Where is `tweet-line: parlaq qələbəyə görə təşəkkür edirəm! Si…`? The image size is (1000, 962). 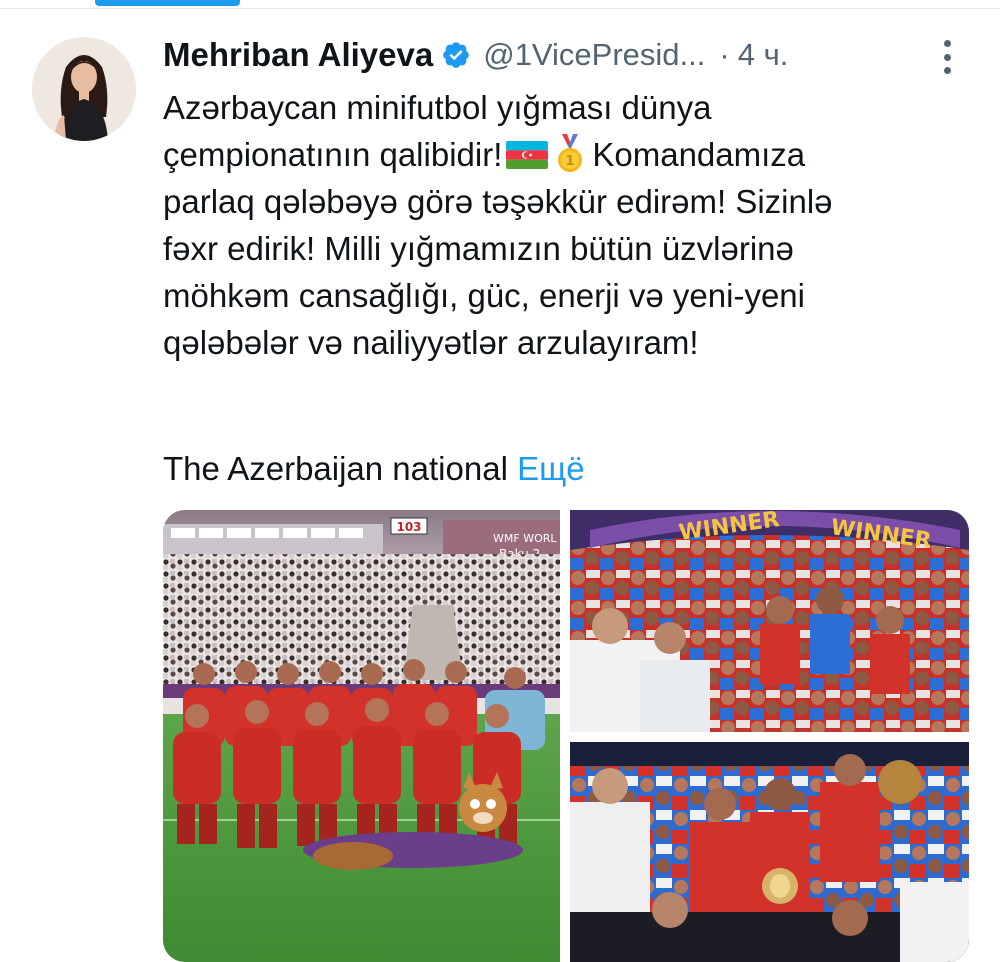
tweet-line: parlaq qələbəyə görə təşəkkür edirəm! Si… is located at coordinates (498, 201).